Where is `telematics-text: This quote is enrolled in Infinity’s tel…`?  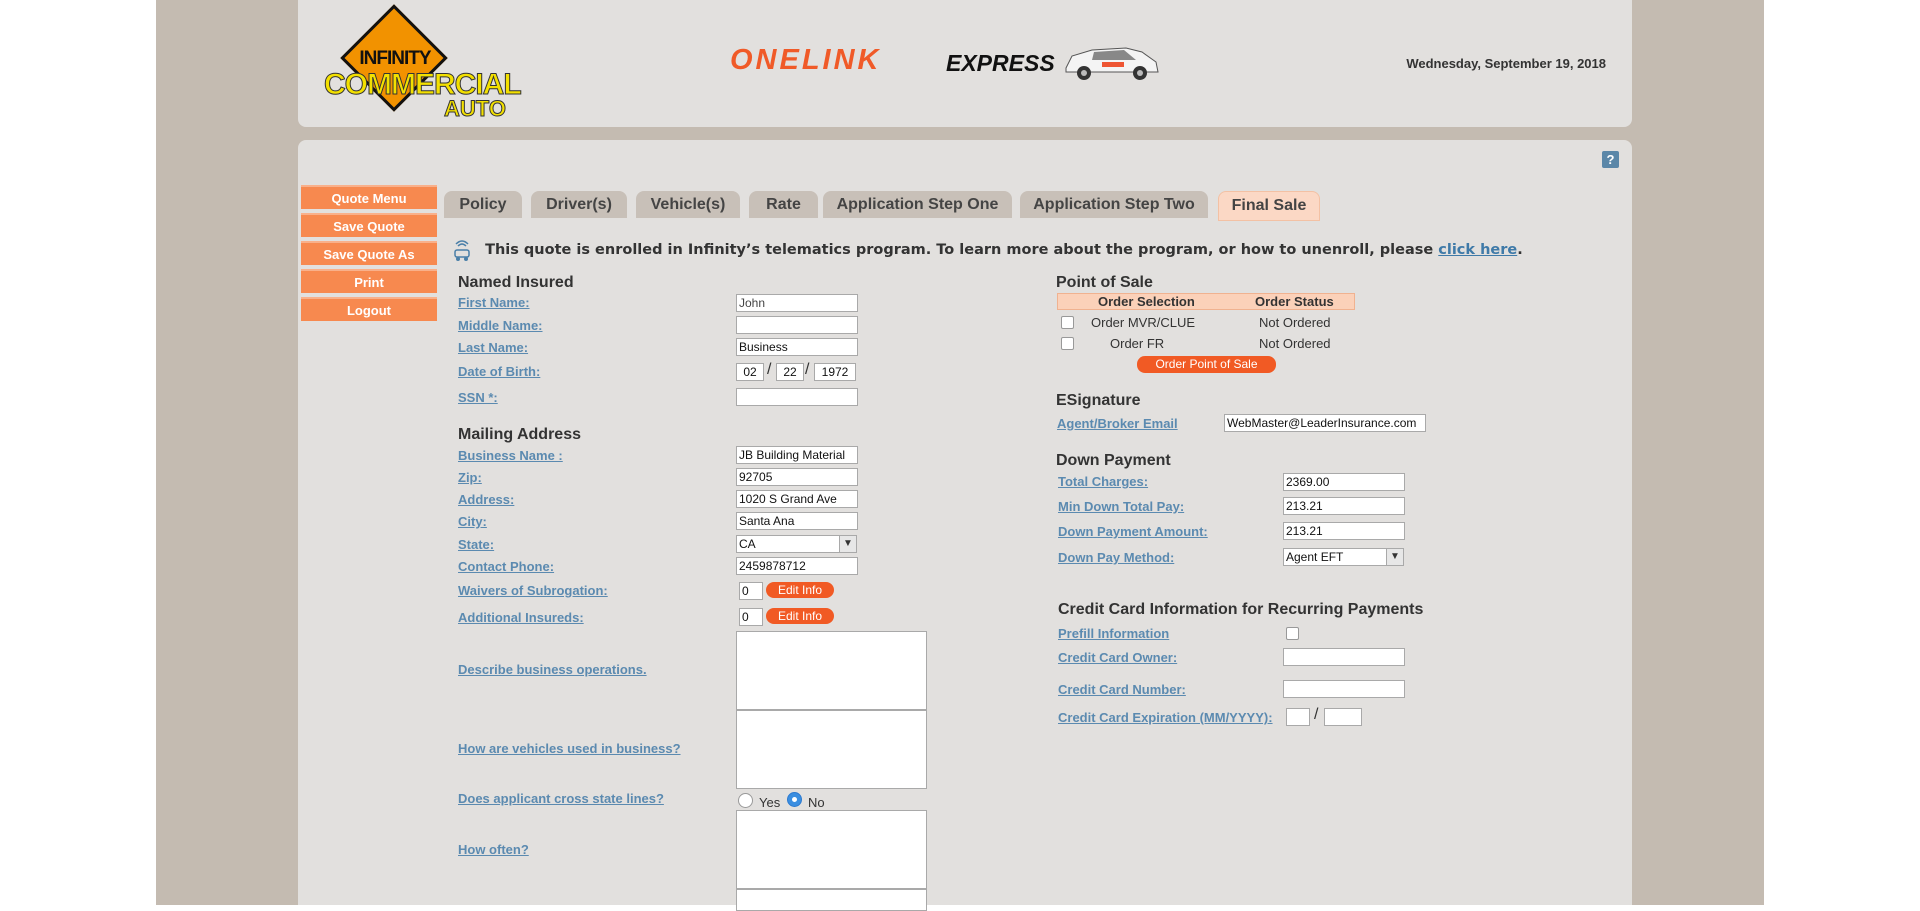 telematics-text: This quote is enrolled in Infinity’s tel… is located at coordinates (962, 250).